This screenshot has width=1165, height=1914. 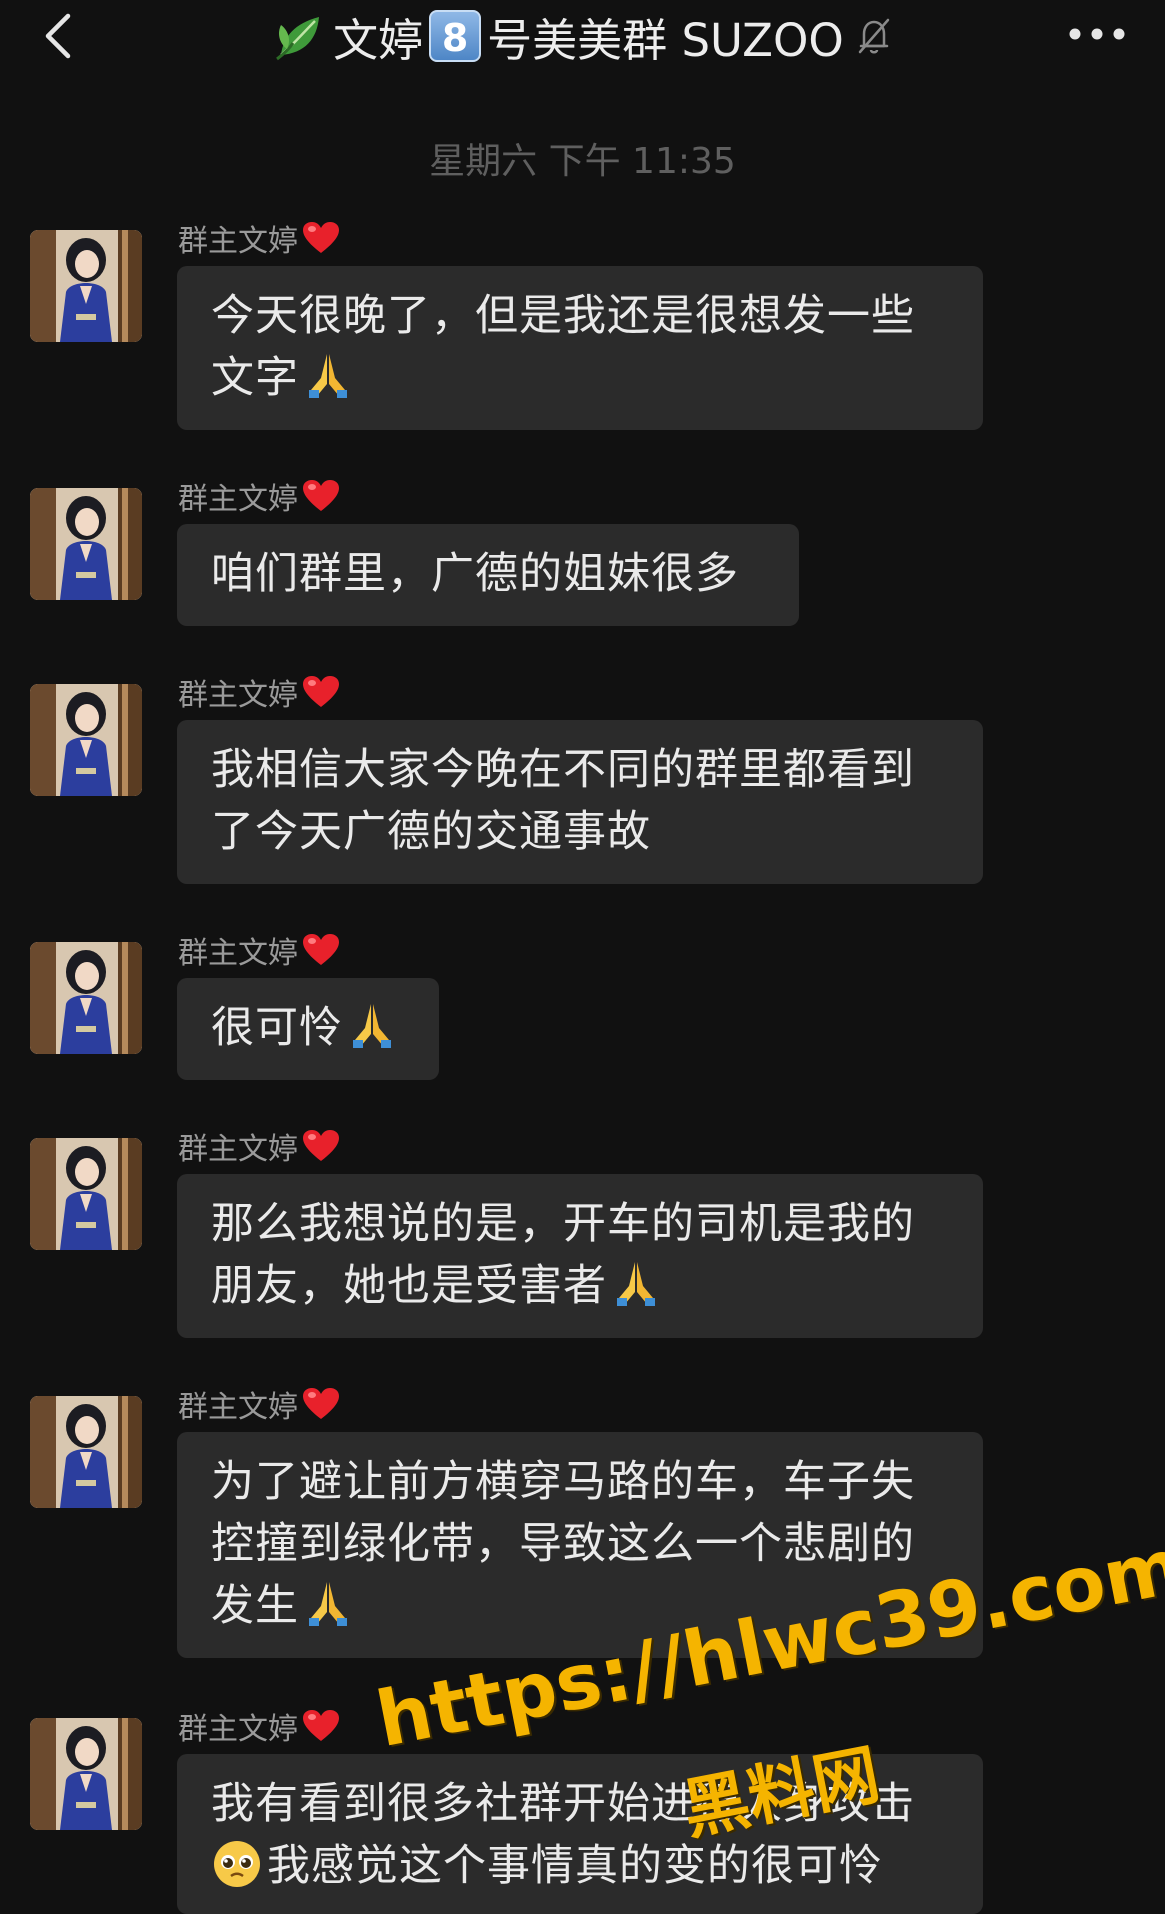 I want to click on message-bubble: 很可怜, so click(x=308, y=1029).